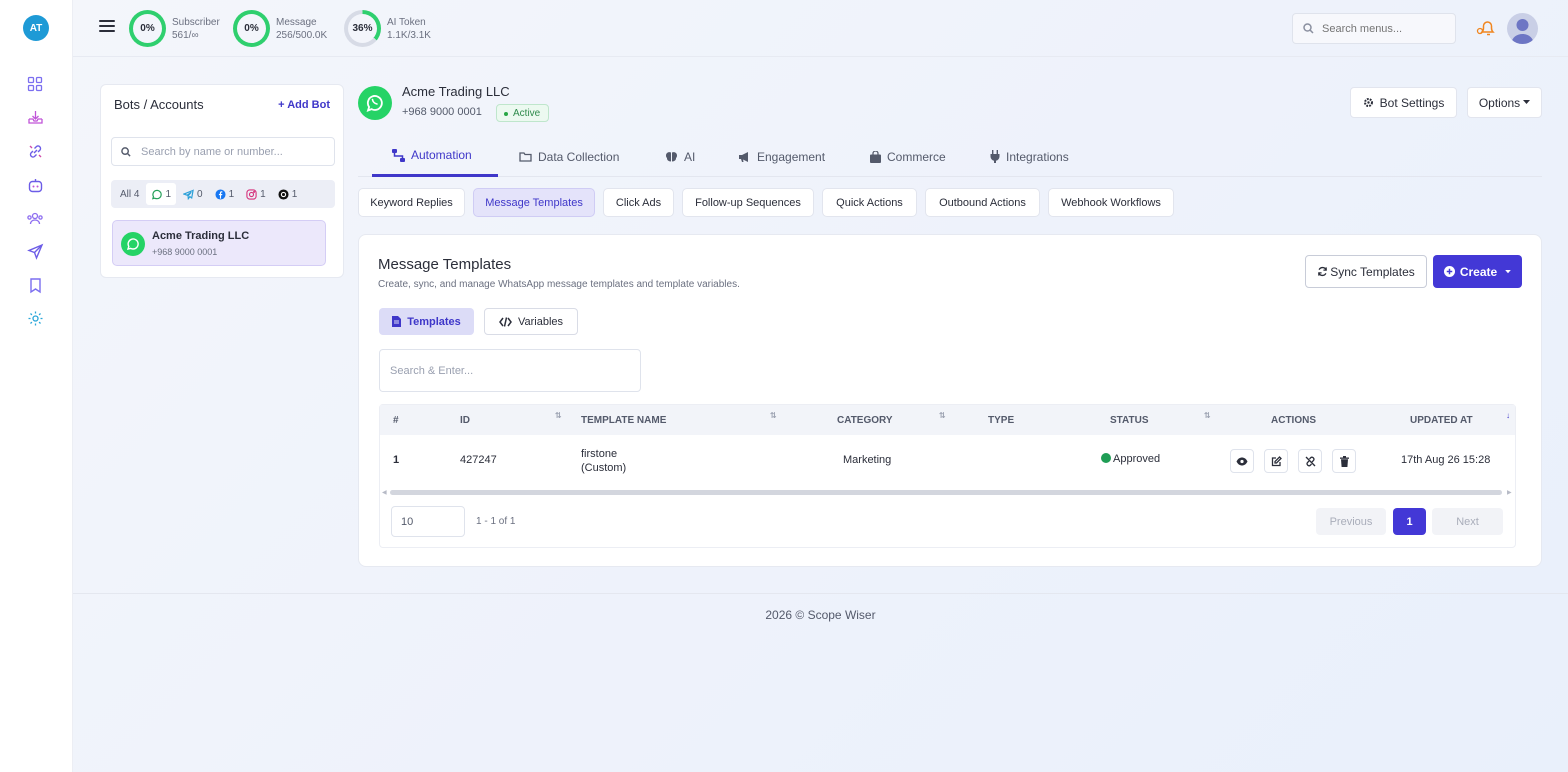 This screenshot has width=1568, height=772. Describe the element at coordinates (35, 318) in the screenshot. I see `settings-icon` at that location.